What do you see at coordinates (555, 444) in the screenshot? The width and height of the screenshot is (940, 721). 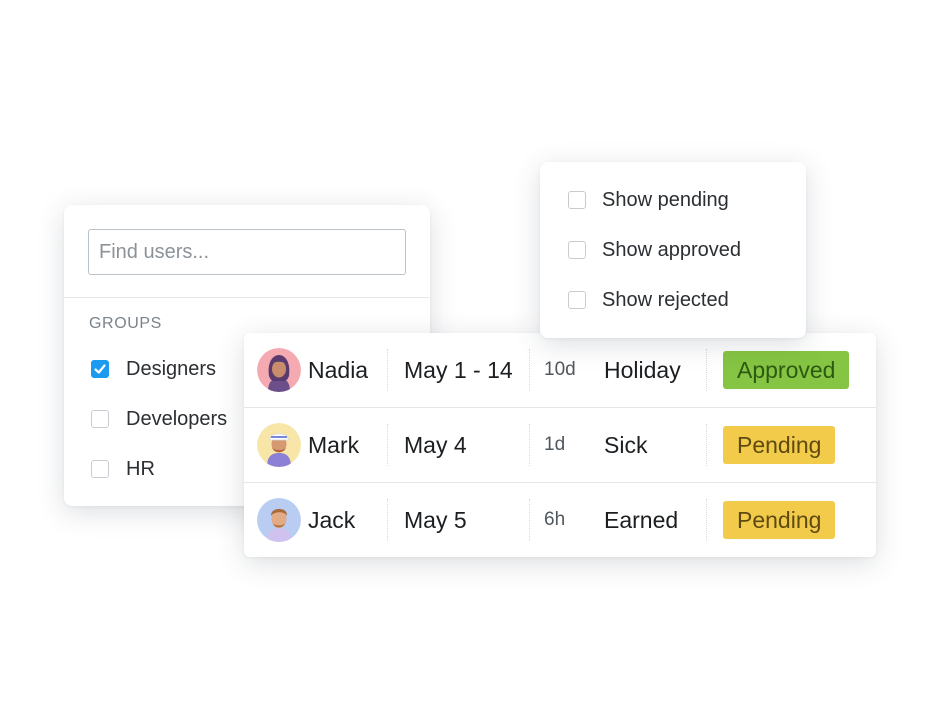 I see `leave-duration: 1d` at bounding box center [555, 444].